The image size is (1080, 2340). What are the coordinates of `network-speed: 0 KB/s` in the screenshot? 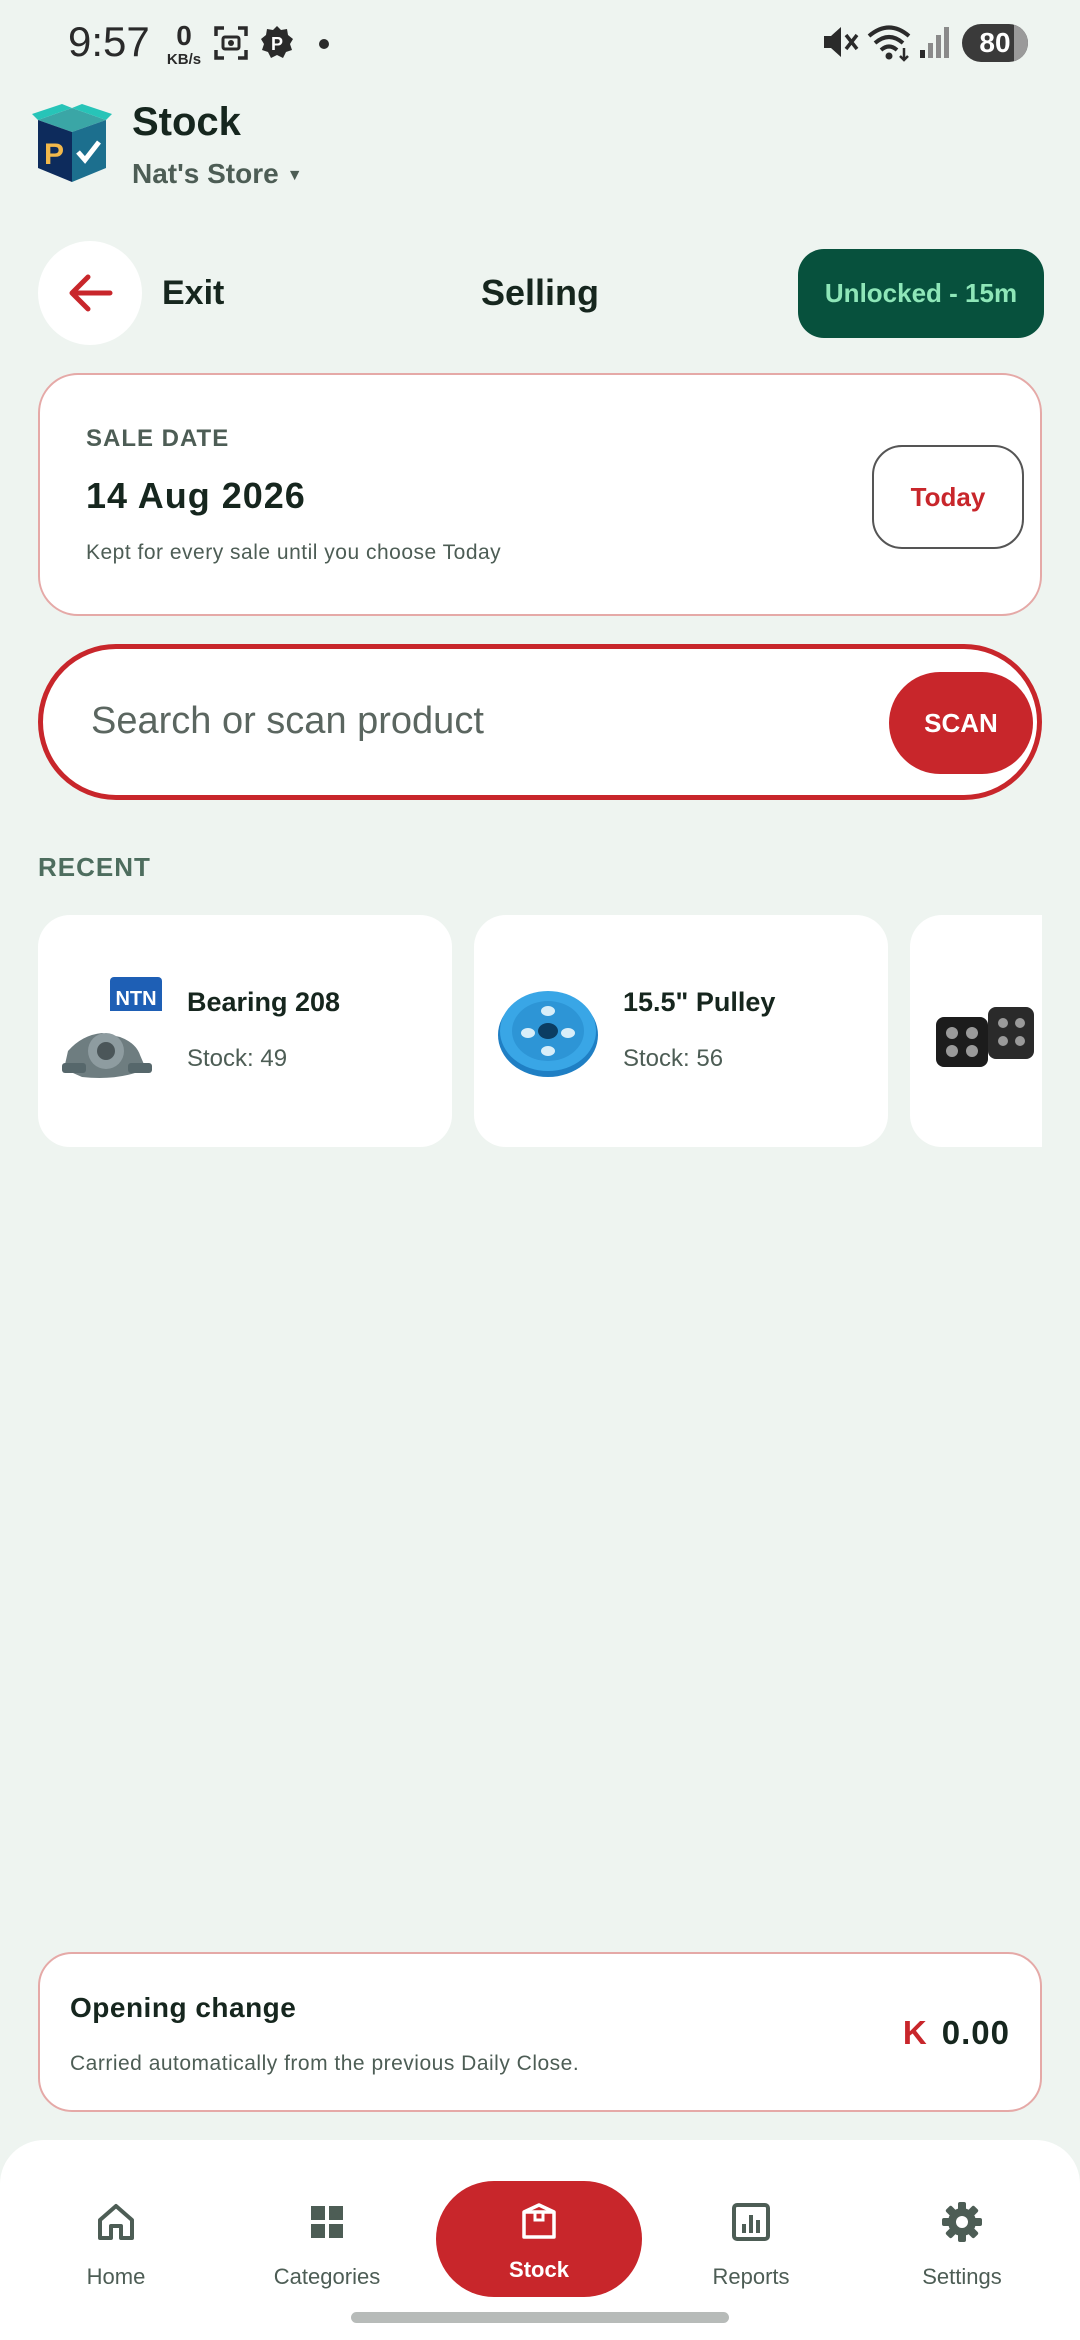 It's located at (184, 44).